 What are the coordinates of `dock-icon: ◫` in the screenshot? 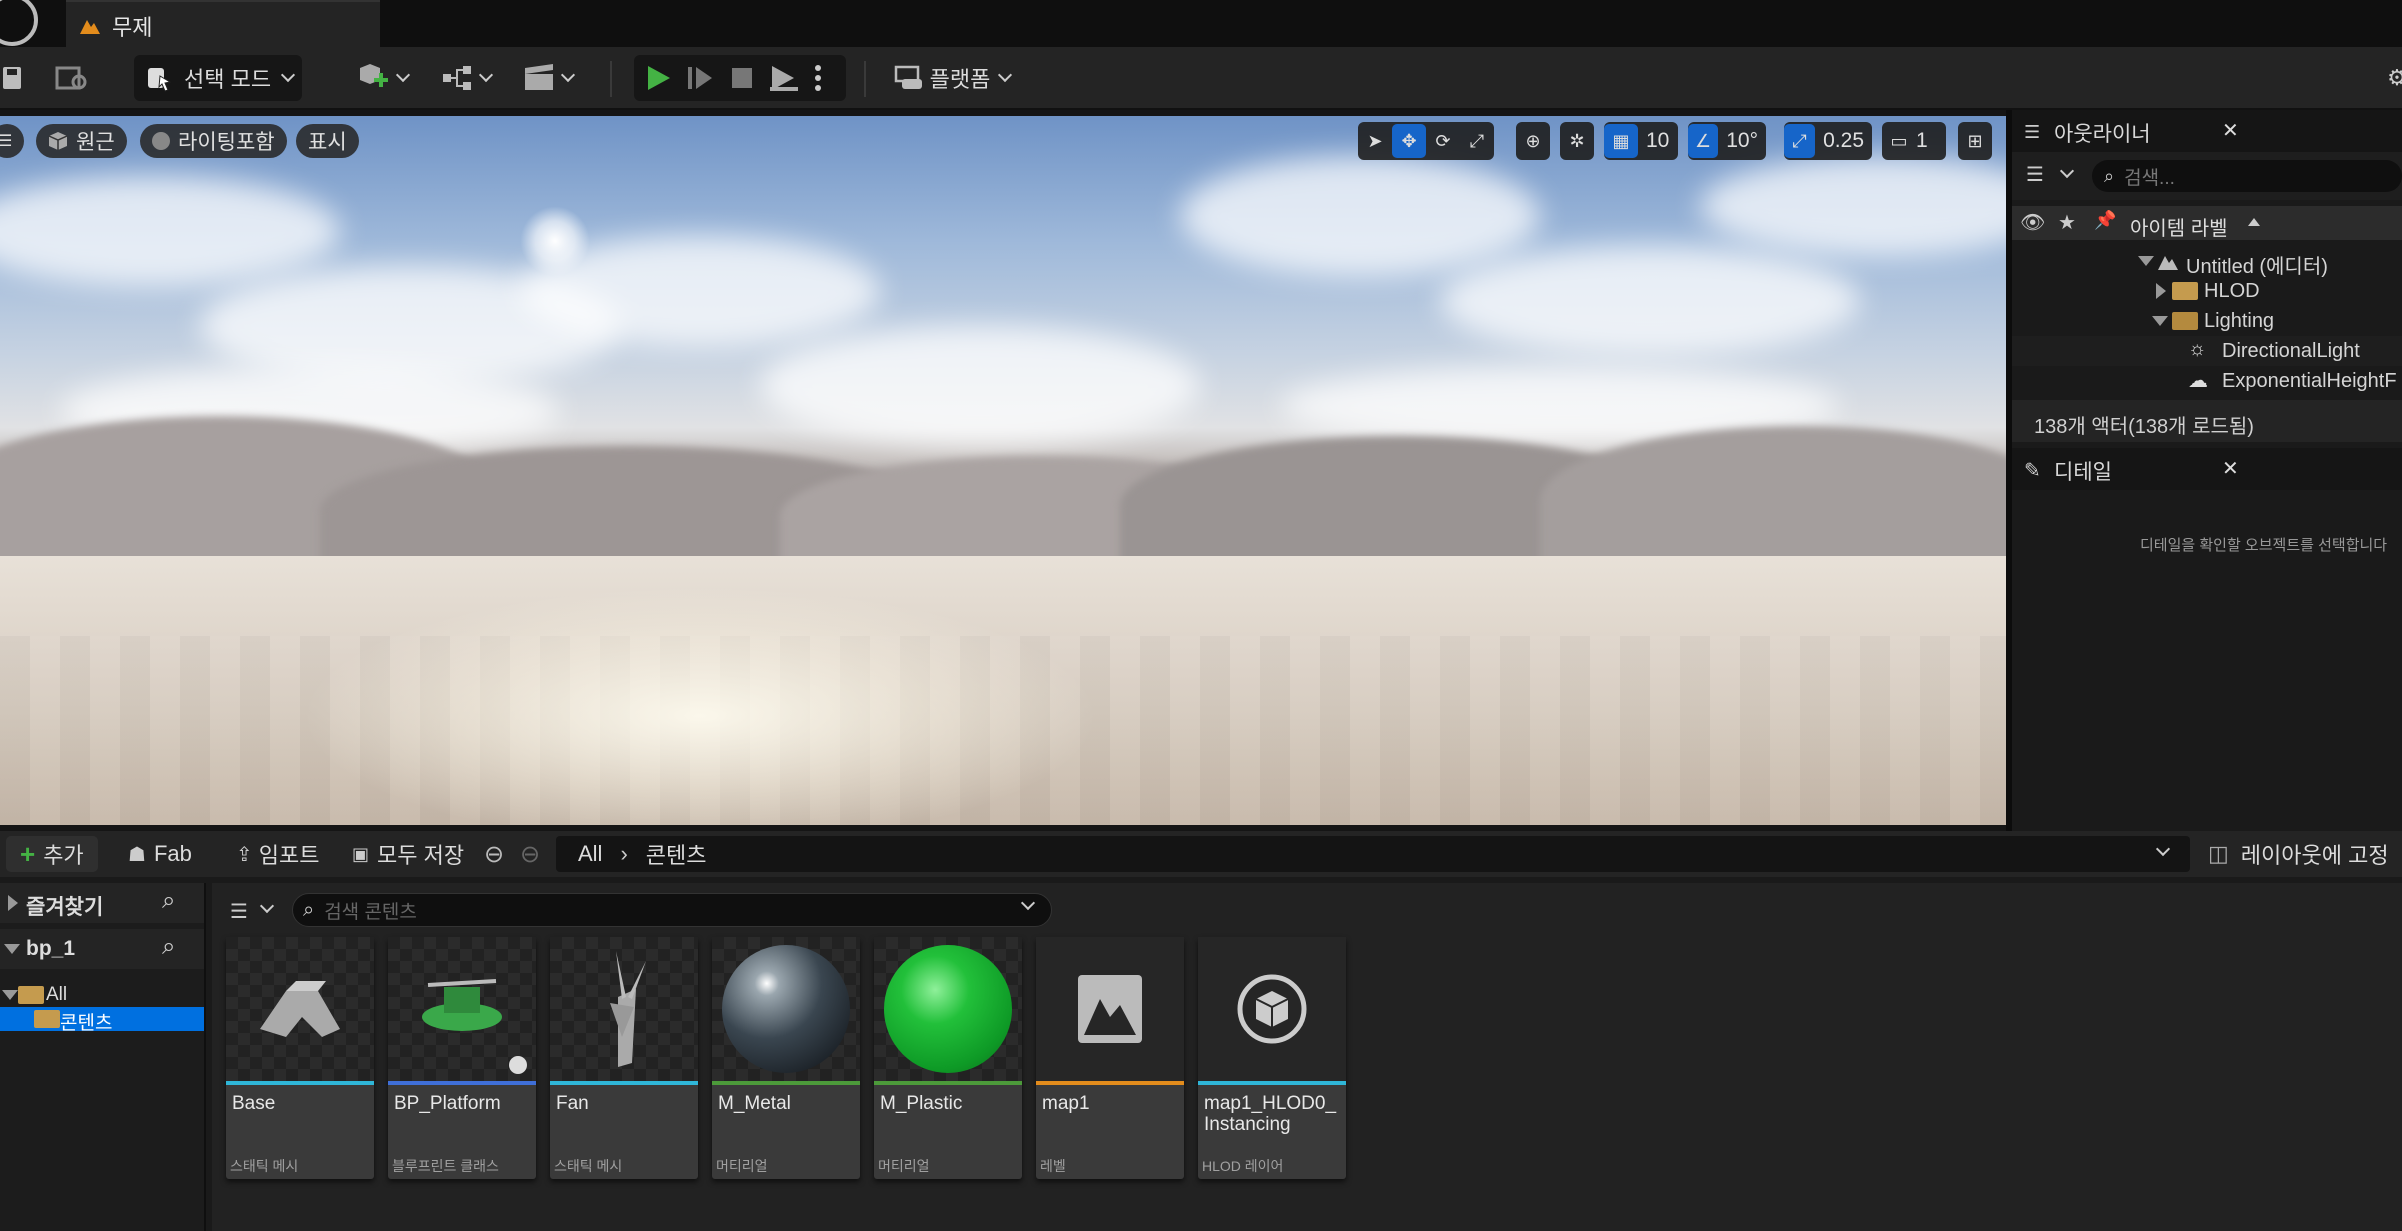 It's located at (2218, 853).